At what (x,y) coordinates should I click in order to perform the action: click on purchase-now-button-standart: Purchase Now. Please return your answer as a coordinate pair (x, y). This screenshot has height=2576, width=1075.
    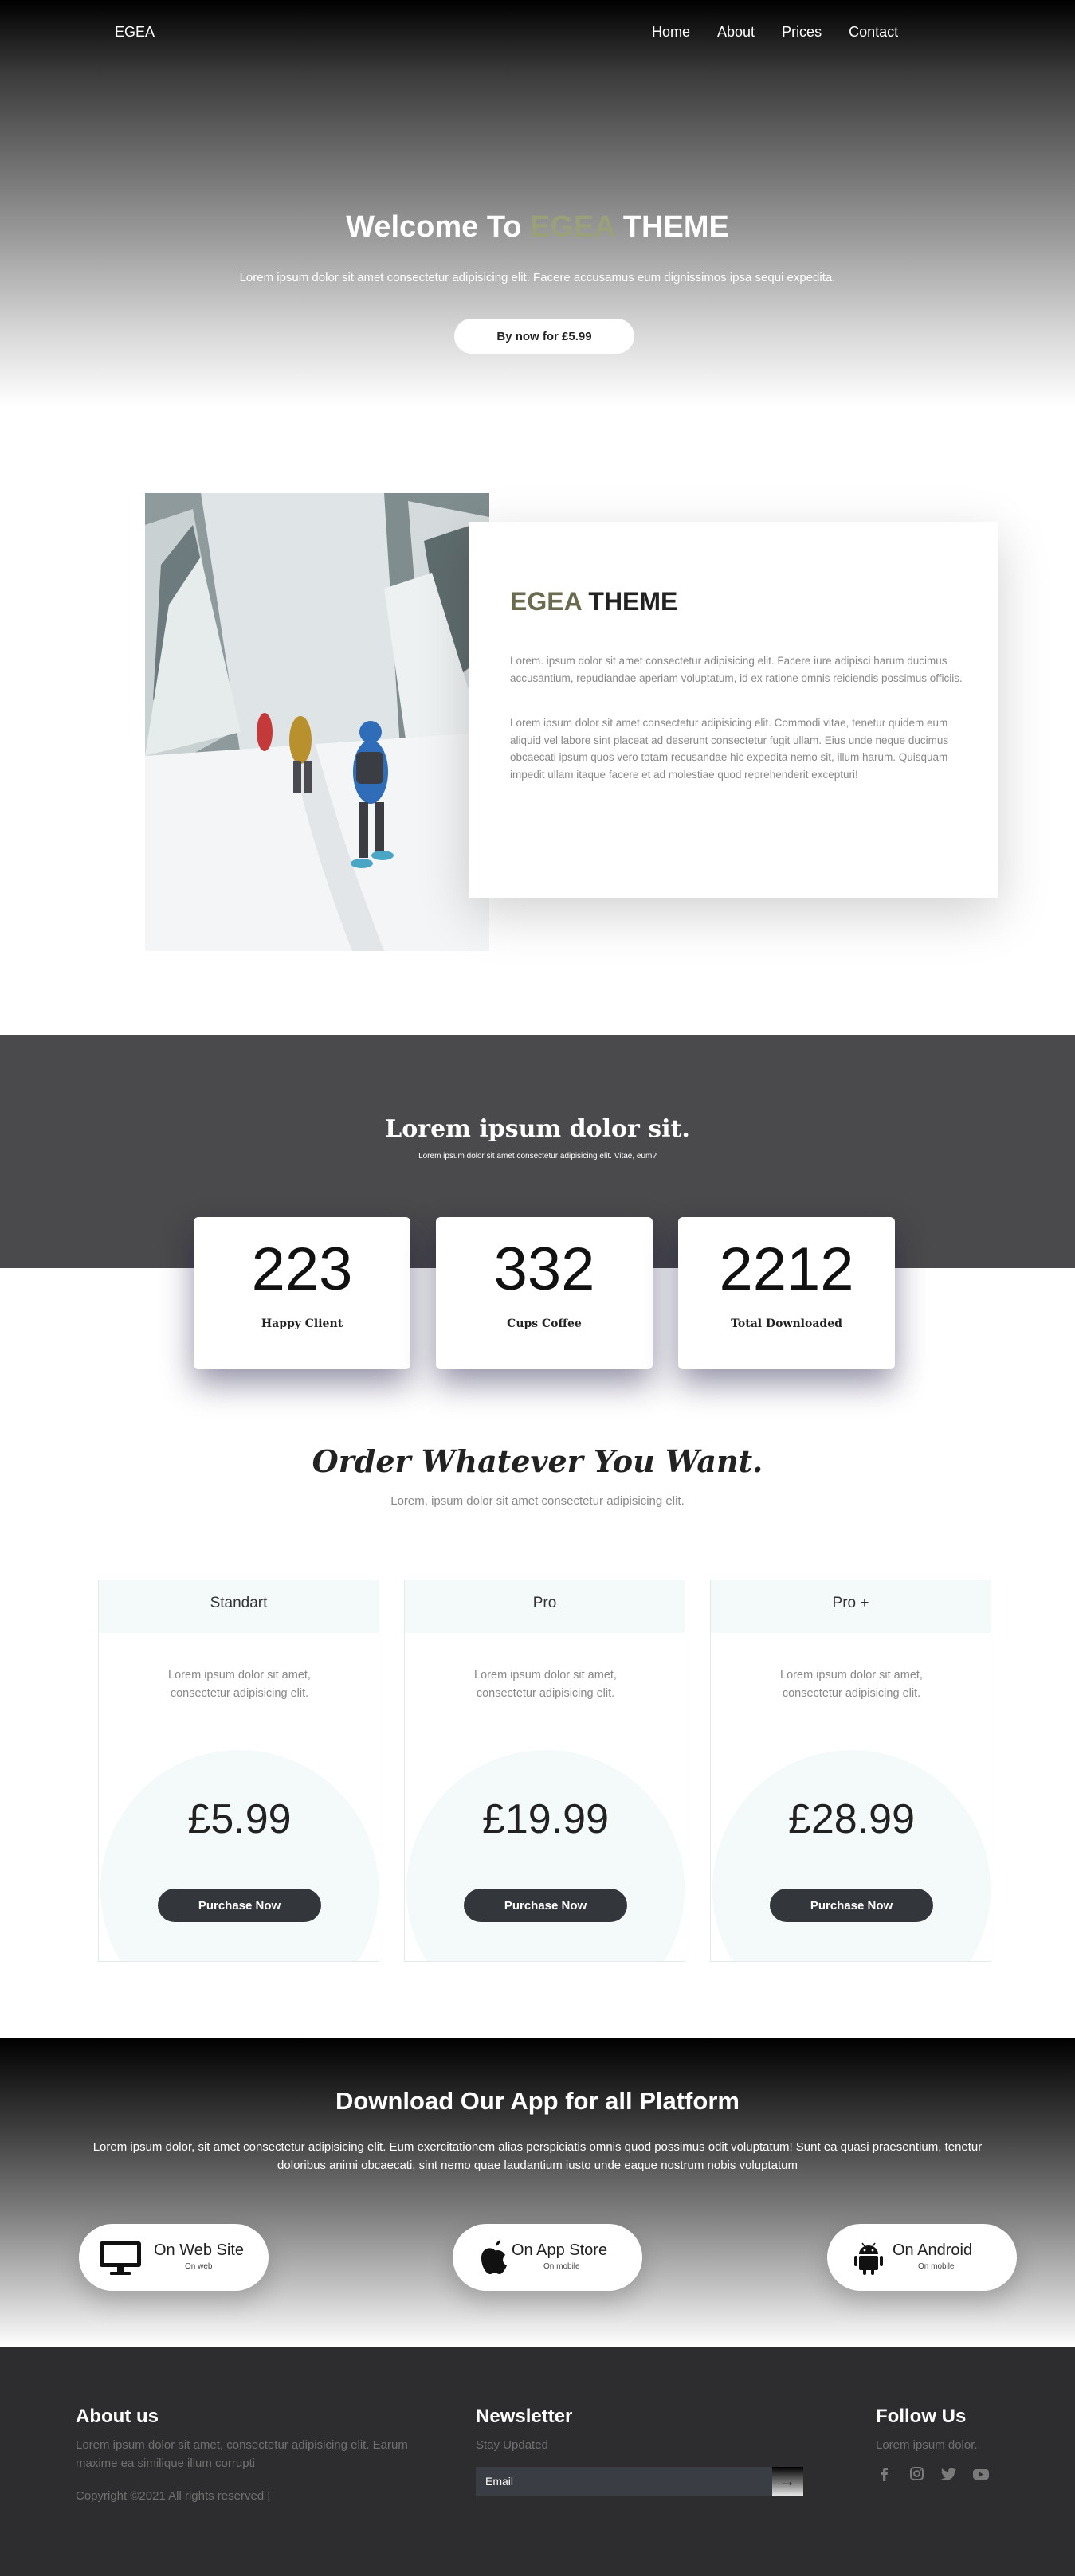
    Looking at the image, I should click on (240, 1905).